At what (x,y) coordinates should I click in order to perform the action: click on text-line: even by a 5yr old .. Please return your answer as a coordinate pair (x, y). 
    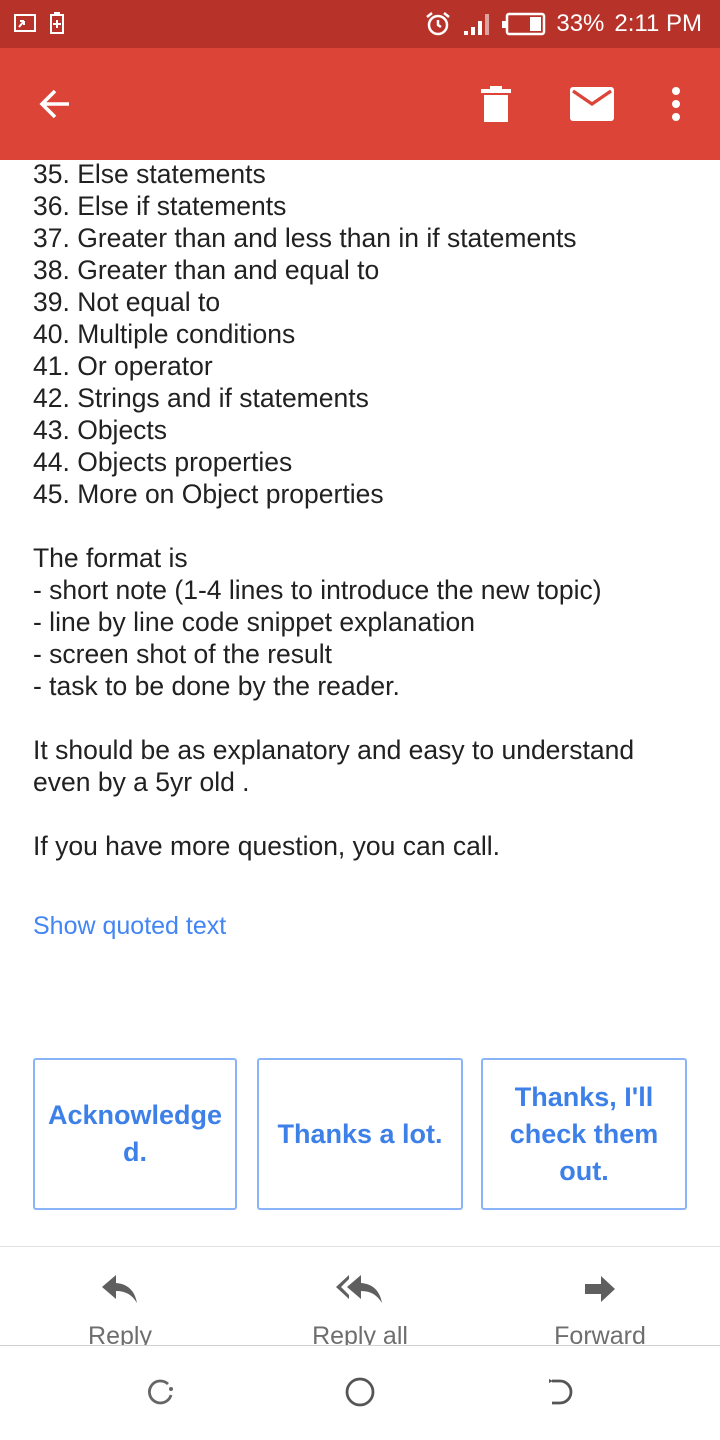
    Looking at the image, I should click on (141, 782).